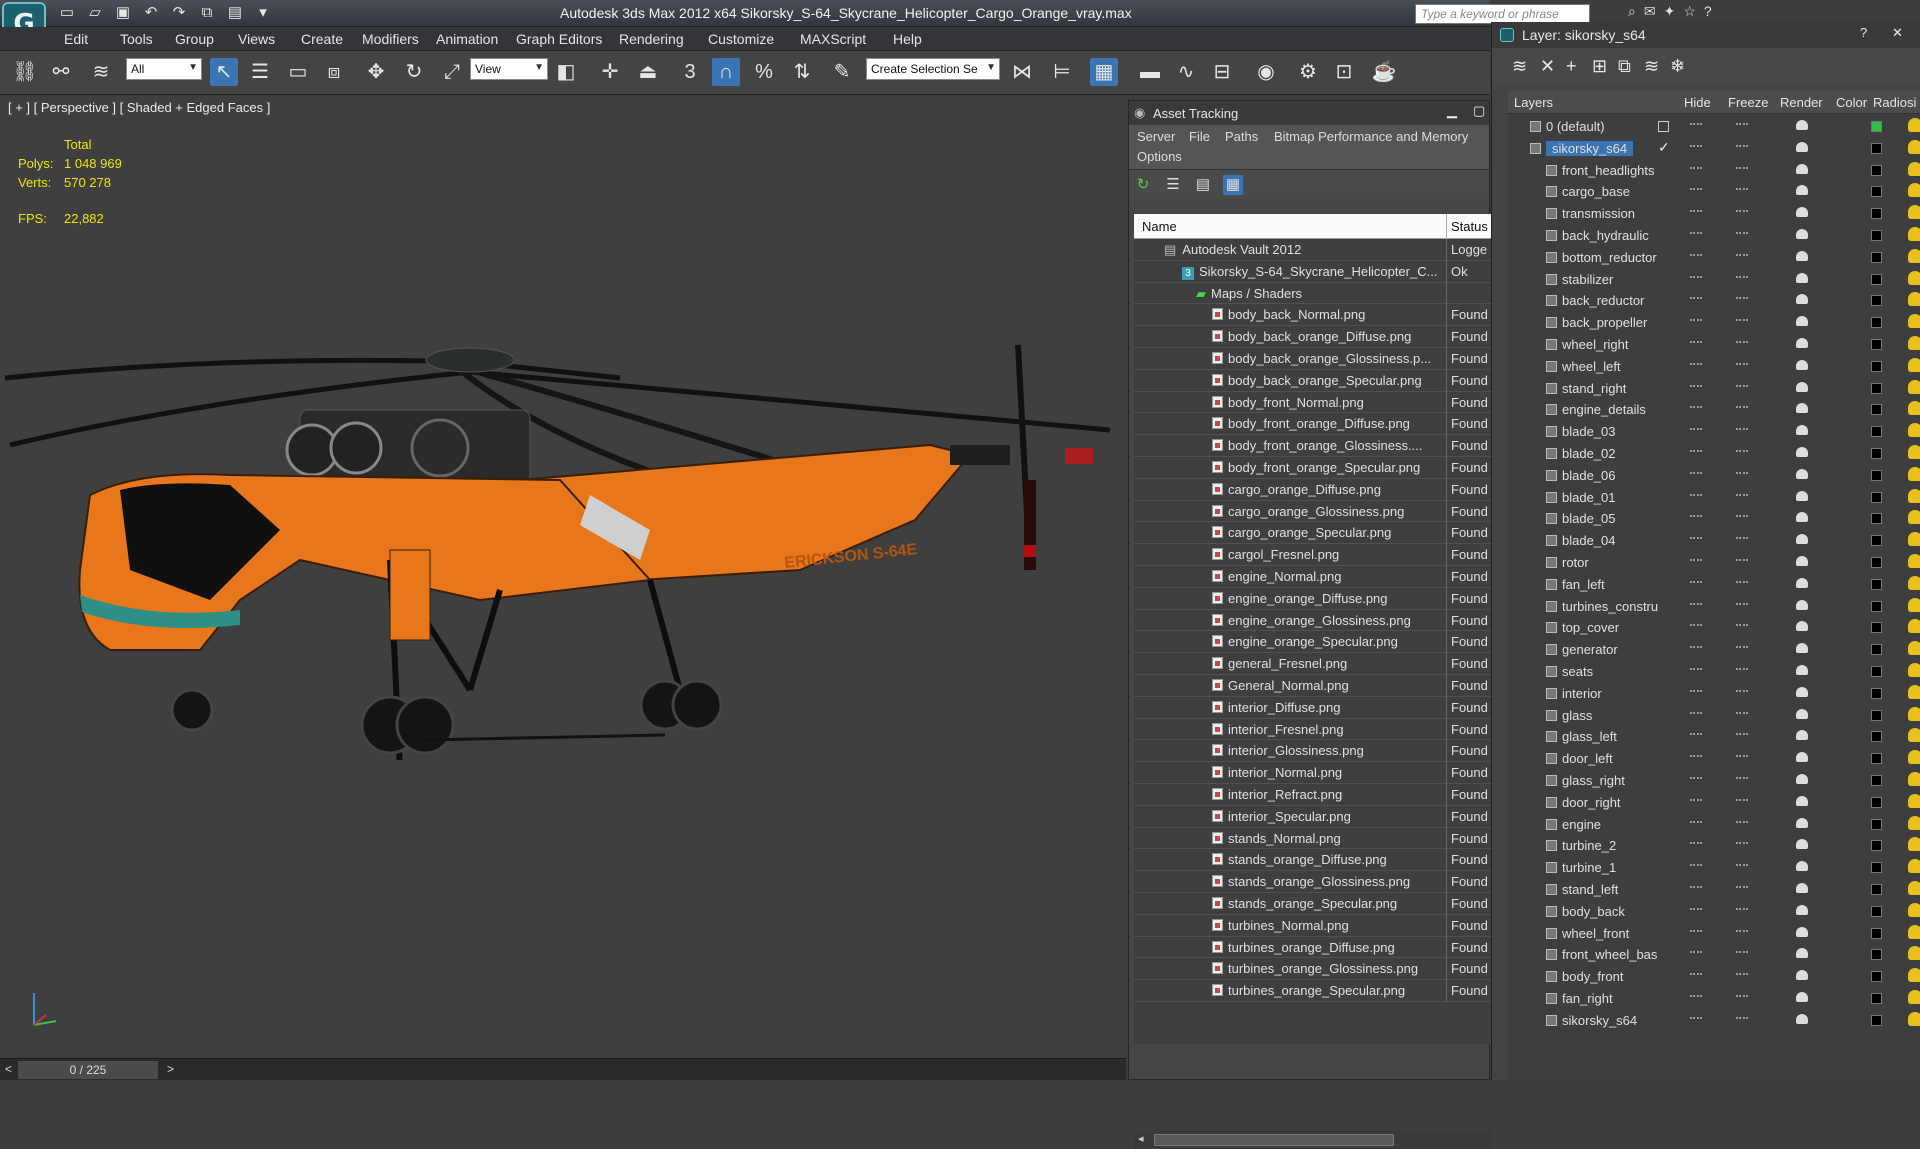 The image size is (1920, 1149). I want to click on asset-horizontal-scrollbar: ◂, so click(1312, 1140).